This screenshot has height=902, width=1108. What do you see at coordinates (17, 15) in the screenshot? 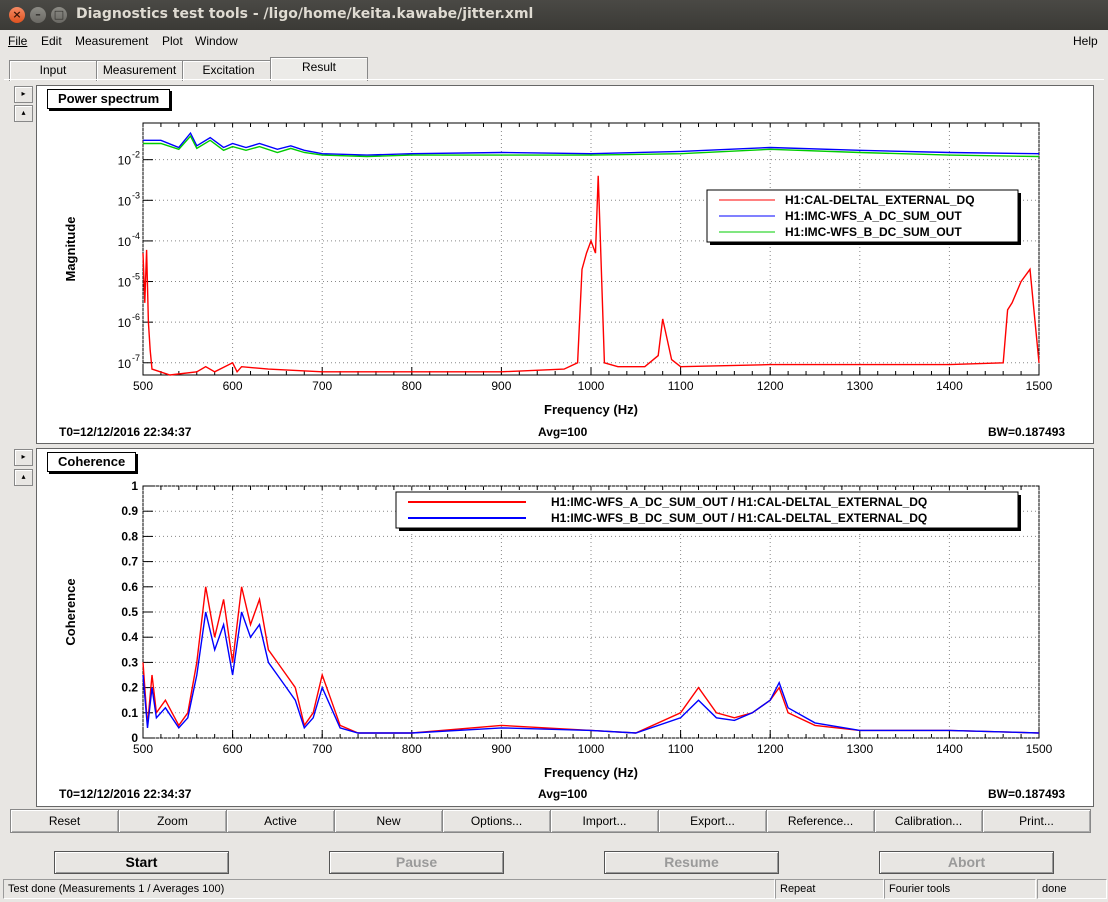
I see `close-window-icon: ×` at bounding box center [17, 15].